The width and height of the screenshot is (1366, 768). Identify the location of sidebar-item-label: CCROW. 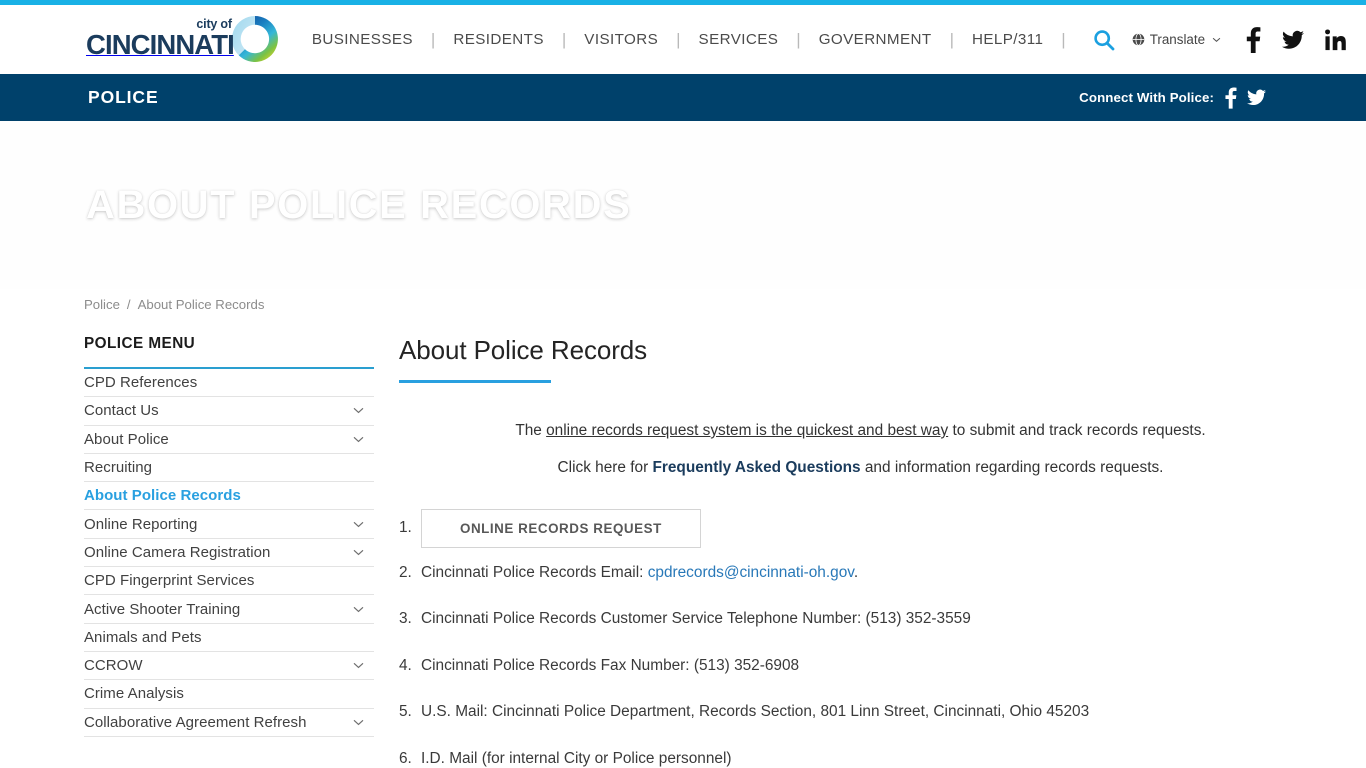
(113, 665).